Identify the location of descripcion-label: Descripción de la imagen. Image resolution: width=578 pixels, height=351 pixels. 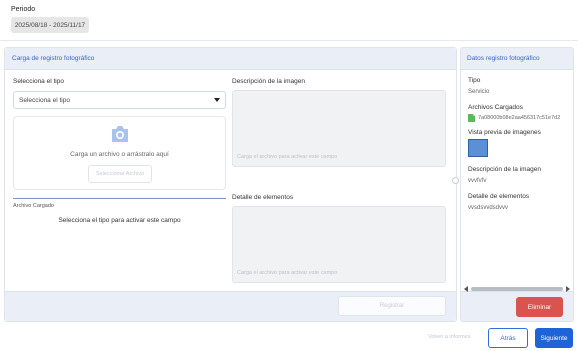
(268, 81).